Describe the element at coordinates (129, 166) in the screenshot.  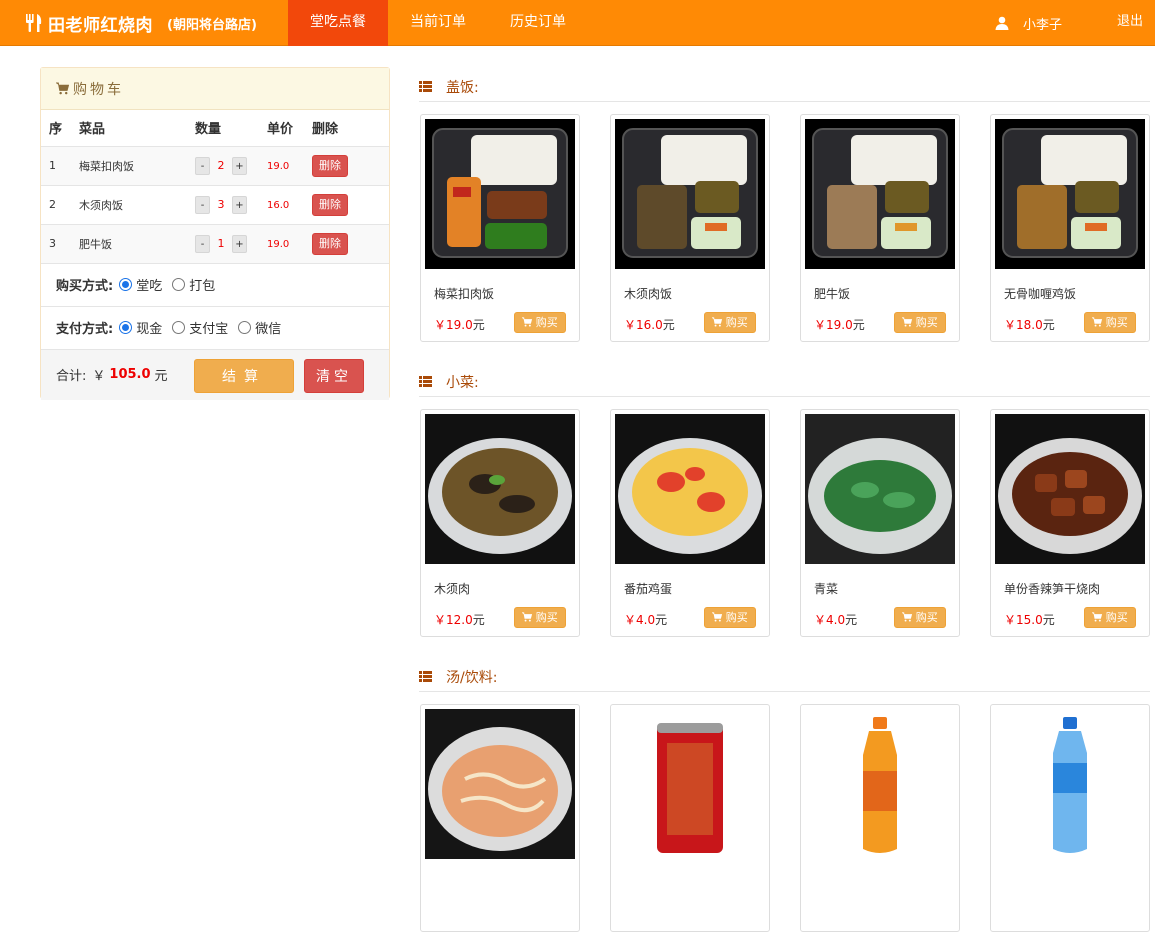
I see `row-dish: 梅菜扣肉饭` at that location.